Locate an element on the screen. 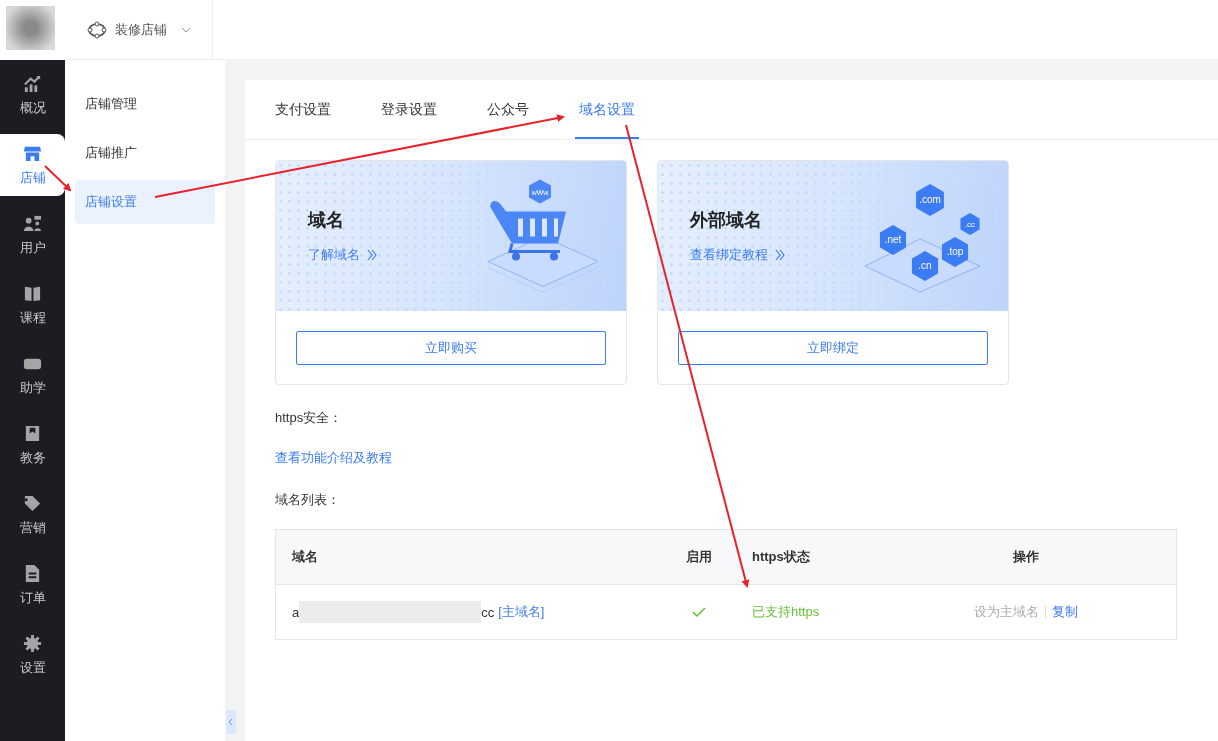  tab: 登录设置 is located at coordinates (409, 109).